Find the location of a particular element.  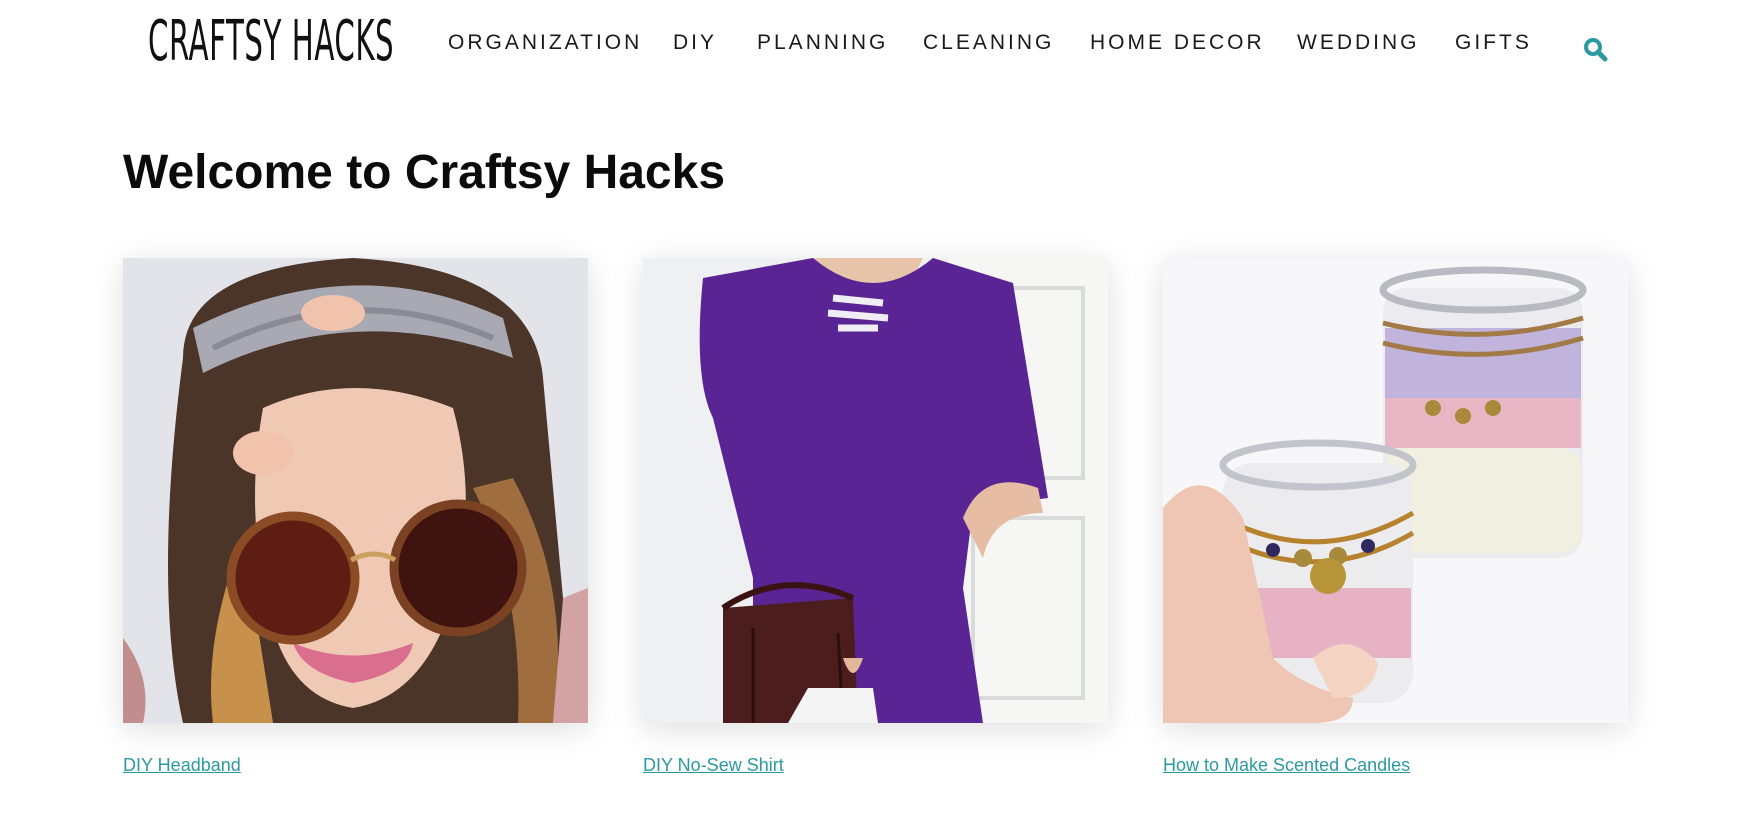

search-icon is located at coordinates (1596, 50).